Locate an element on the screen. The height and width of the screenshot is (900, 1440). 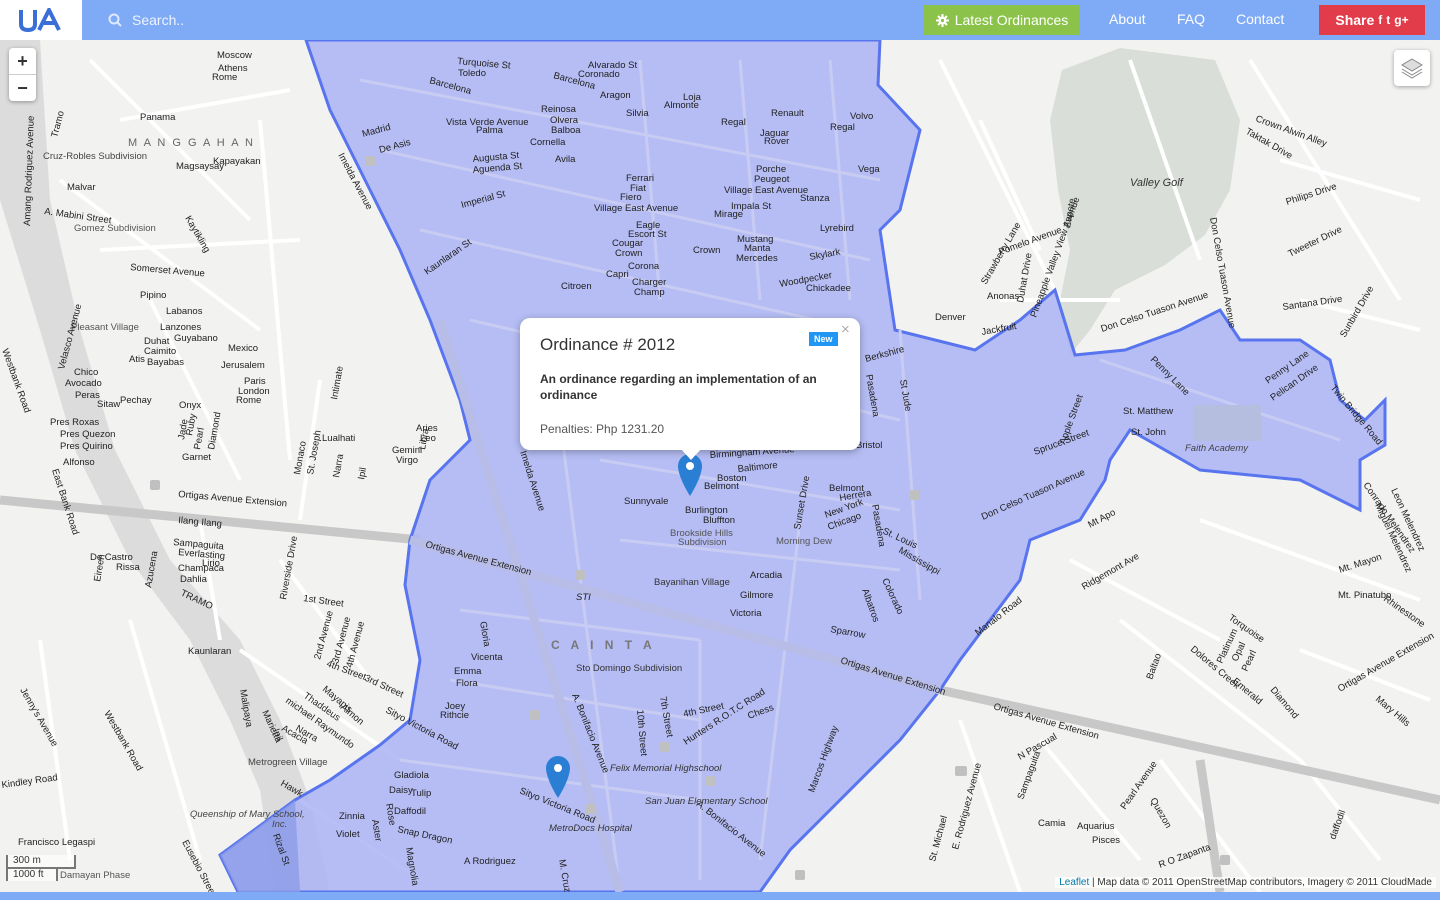
brookside-2-label: Subdivision is located at coordinates (702, 542).